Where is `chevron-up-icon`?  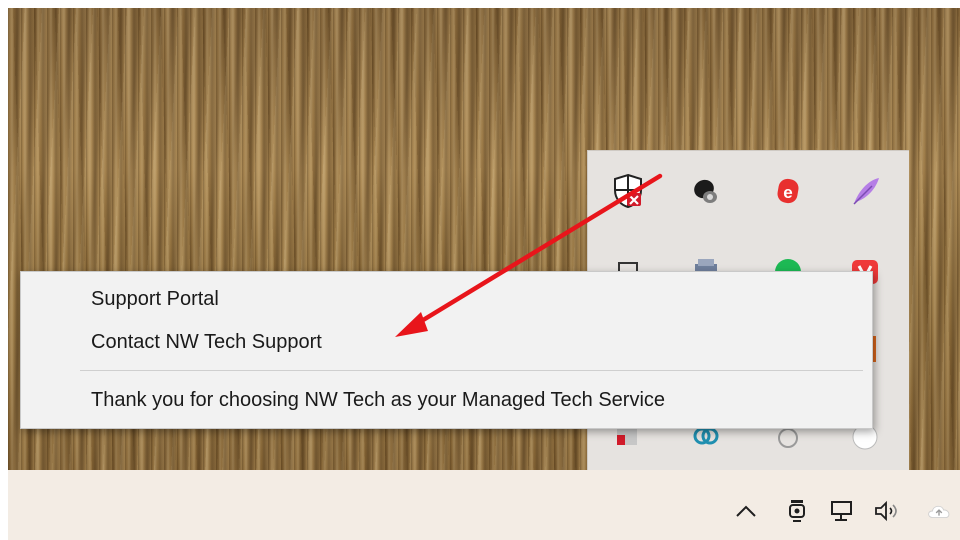 chevron-up-icon is located at coordinates (746, 511).